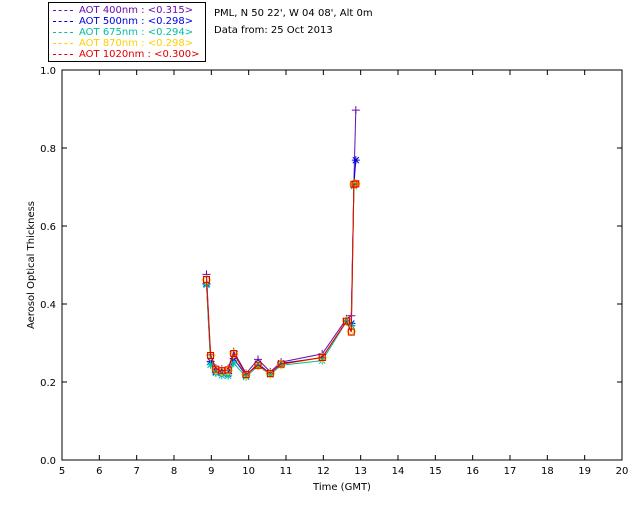 This screenshot has width=640, height=512. I want to click on y-axis-label: Aerosol Optical Thickness, so click(31, 265).